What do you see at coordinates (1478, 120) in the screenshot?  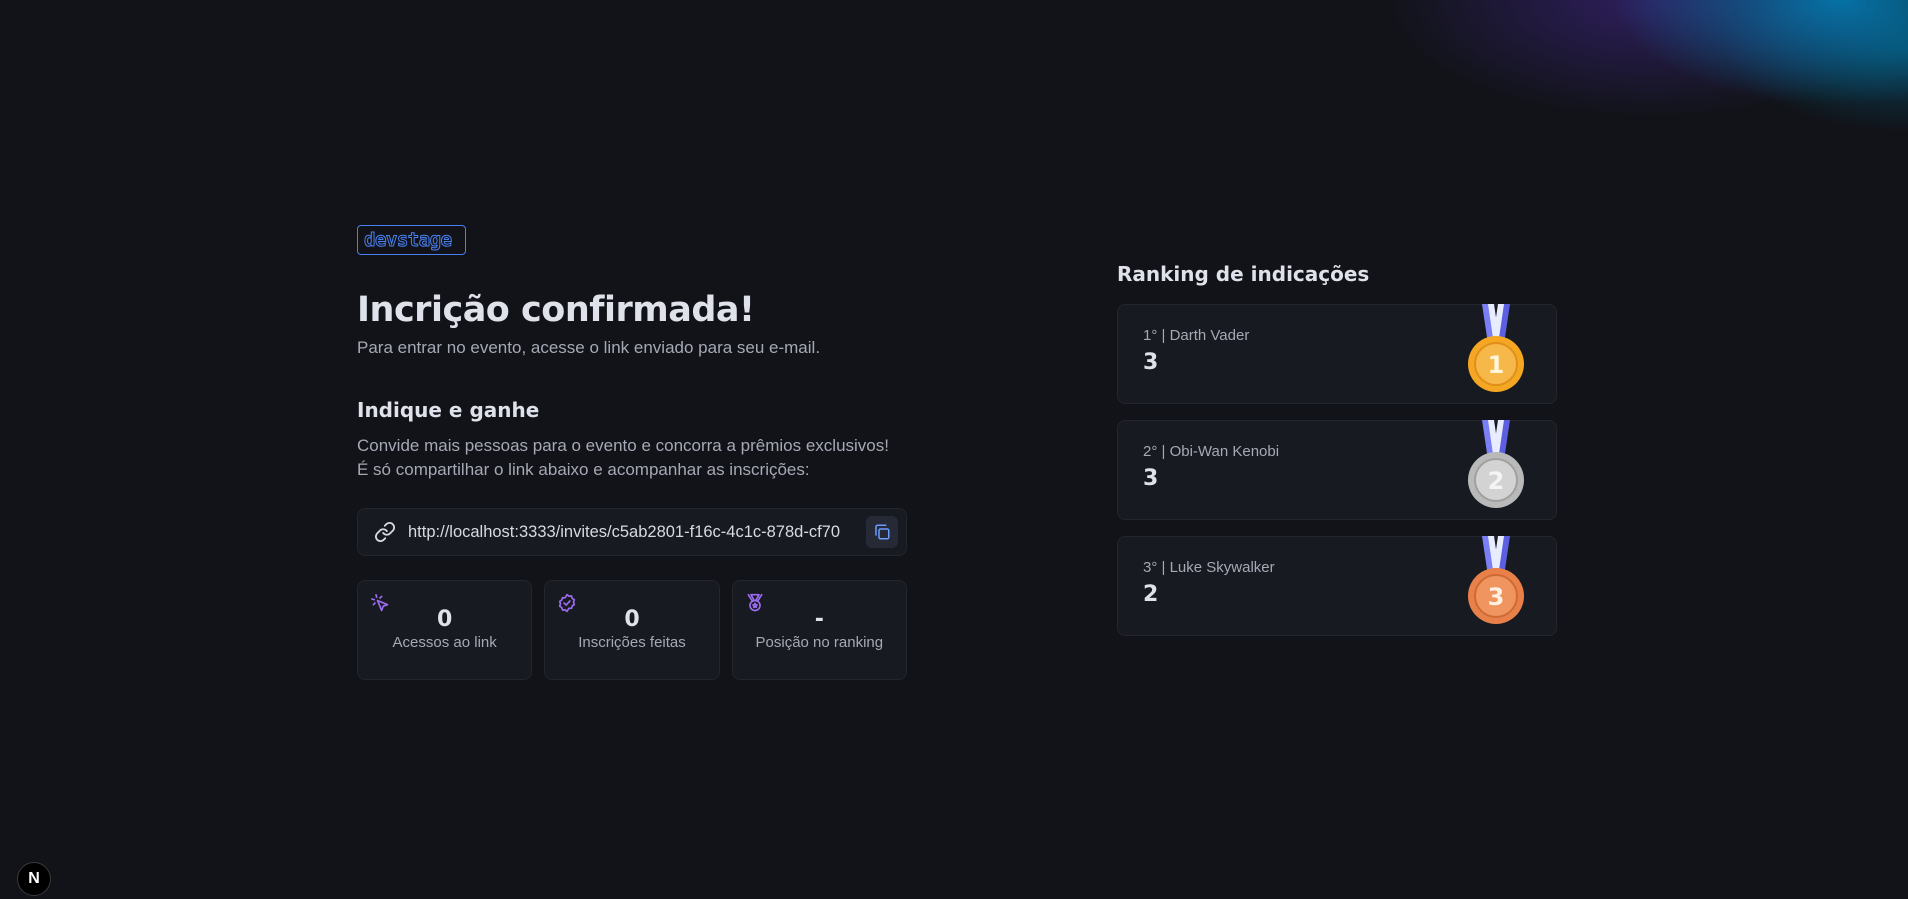 I see `background-glow` at bounding box center [1478, 120].